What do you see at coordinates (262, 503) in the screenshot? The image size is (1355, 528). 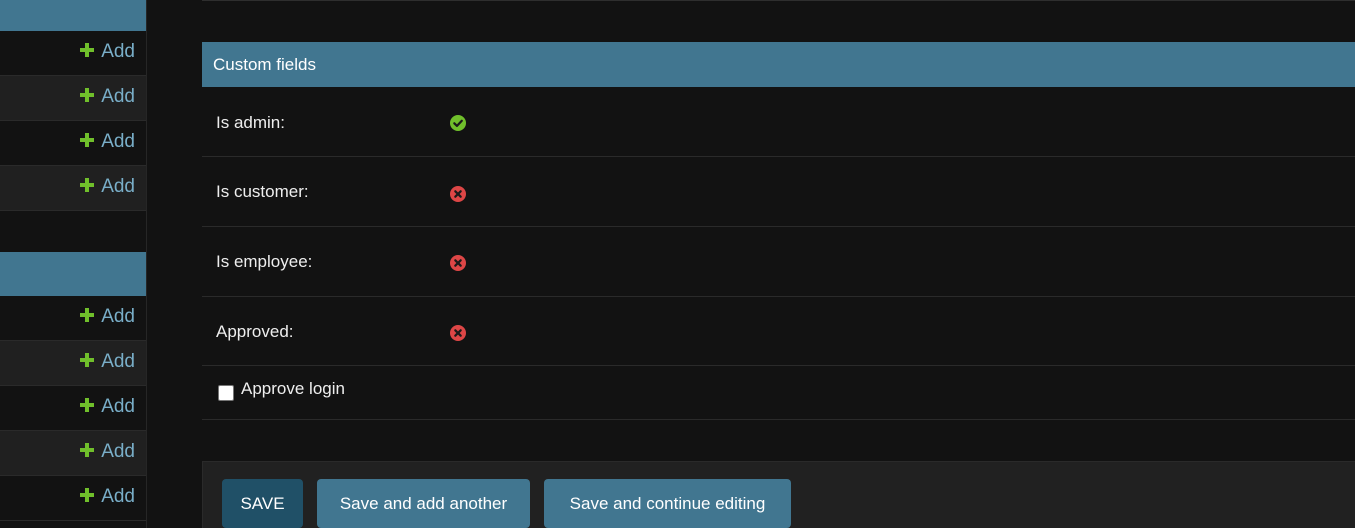 I see `save-button: SAVE` at bounding box center [262, 503].